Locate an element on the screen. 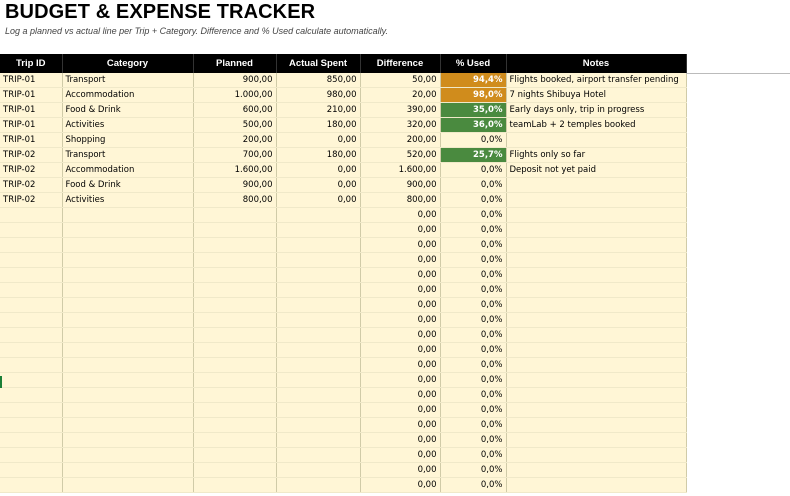 Image resolution: width=790 pixels, height=496 pixels. cell-difference: 1.600,00 is located at coordinates (400, 170).